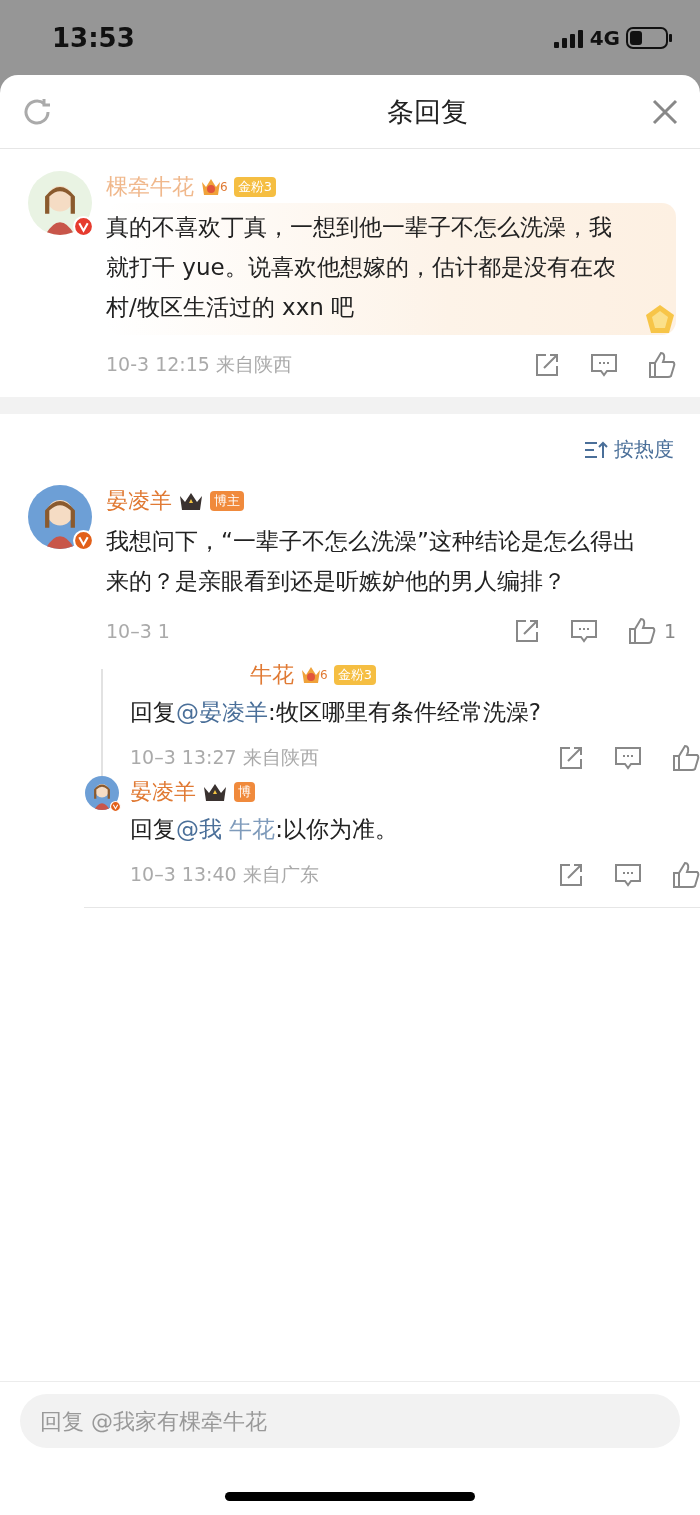 This screenshot has width=700, height=1515. Describe the element at coordinates (115, 806) in the screenshot. I see `verified-icon` at that location.